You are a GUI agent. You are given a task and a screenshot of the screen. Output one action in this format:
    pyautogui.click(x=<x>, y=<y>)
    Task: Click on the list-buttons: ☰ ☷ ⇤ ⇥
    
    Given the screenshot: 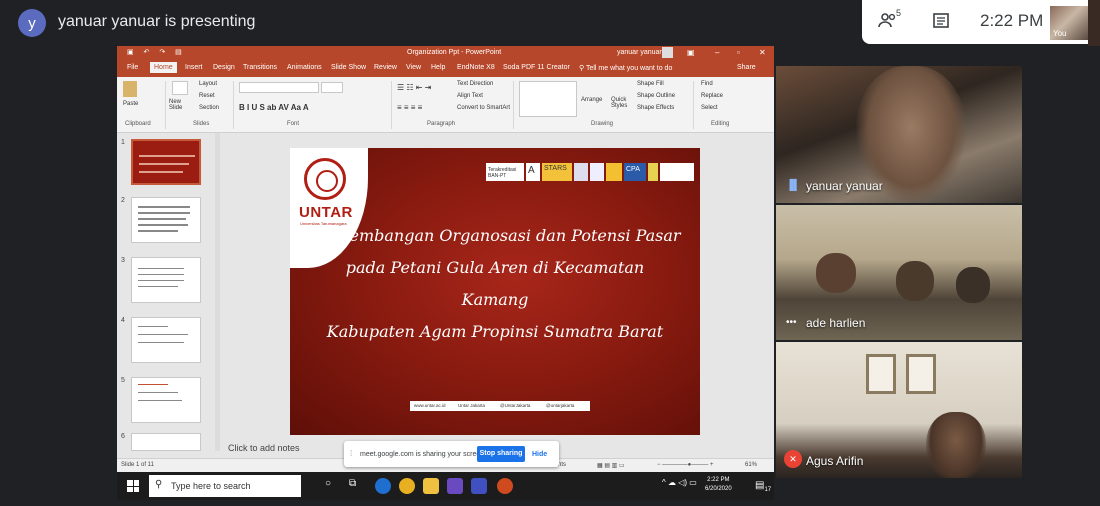 What is the action you would take?
    pyautogui.click(x=414, y=87)
    